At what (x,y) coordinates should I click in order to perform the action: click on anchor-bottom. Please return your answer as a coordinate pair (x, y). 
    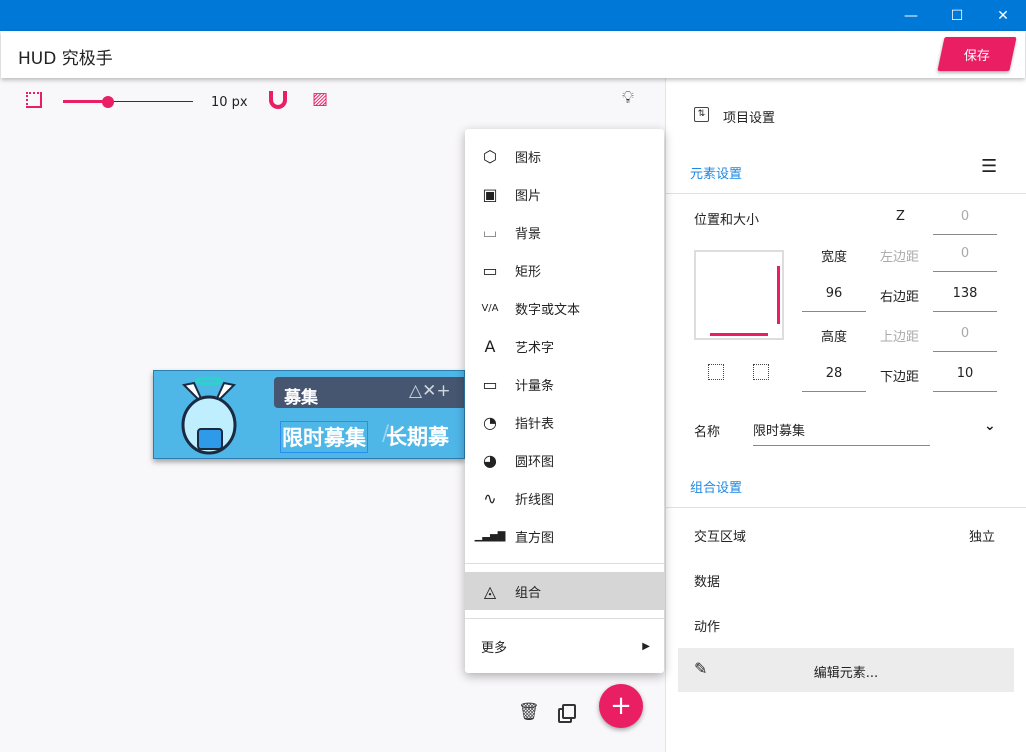
    Looking at the image, I should click on (739, 334).